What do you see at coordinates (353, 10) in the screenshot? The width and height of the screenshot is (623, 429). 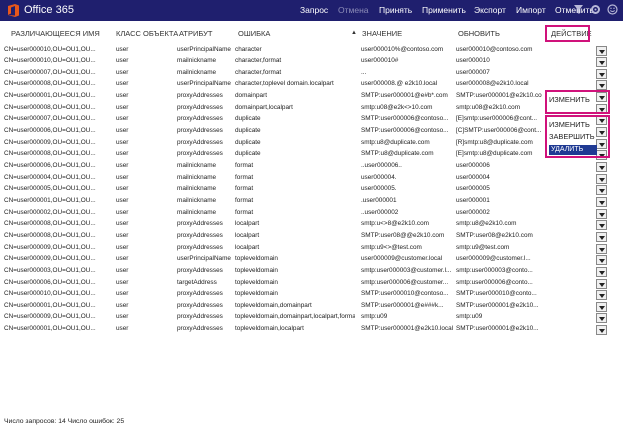 I see `cancel-button: Отмена` at bounding box center [353, 10].